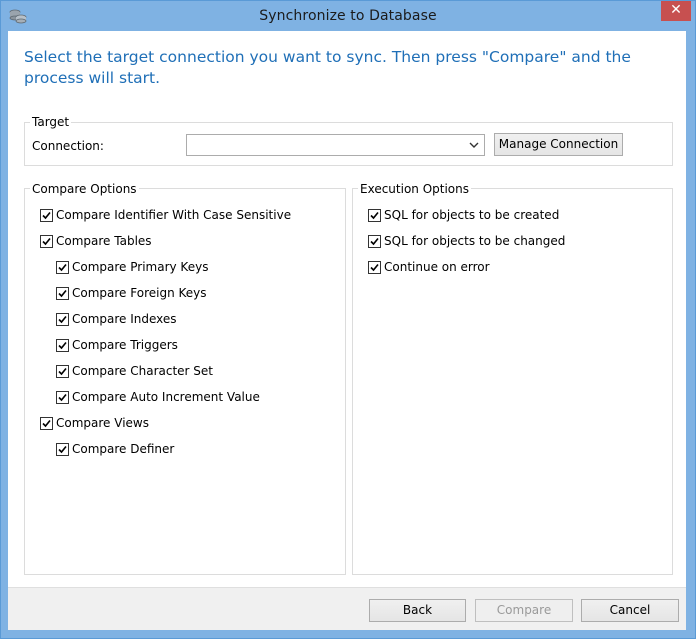 The width and height of the screenshot is (696, 639). Describe the element at coordinates (558, 144) in the screenshot. I see `manage-connection-button: Manage Connection` at that location.